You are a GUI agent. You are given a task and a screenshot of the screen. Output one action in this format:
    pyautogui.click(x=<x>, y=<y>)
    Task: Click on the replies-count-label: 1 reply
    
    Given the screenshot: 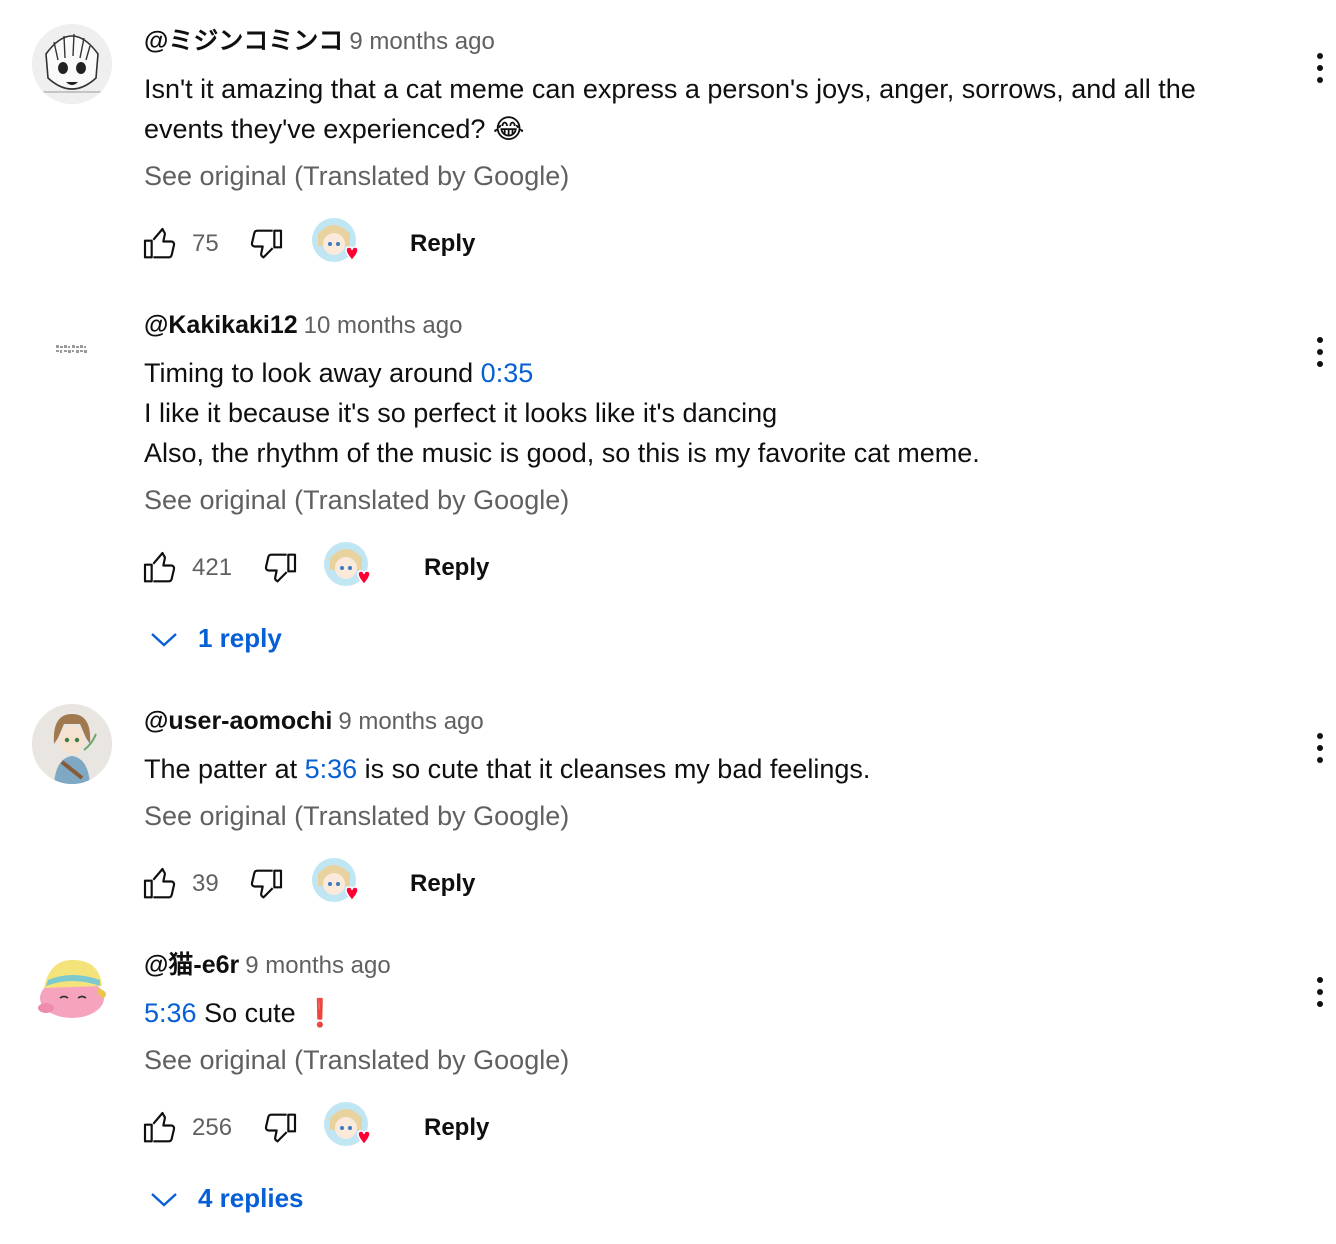 What is the action you would take?
    pyautogui.click(x=240, y=638)
    